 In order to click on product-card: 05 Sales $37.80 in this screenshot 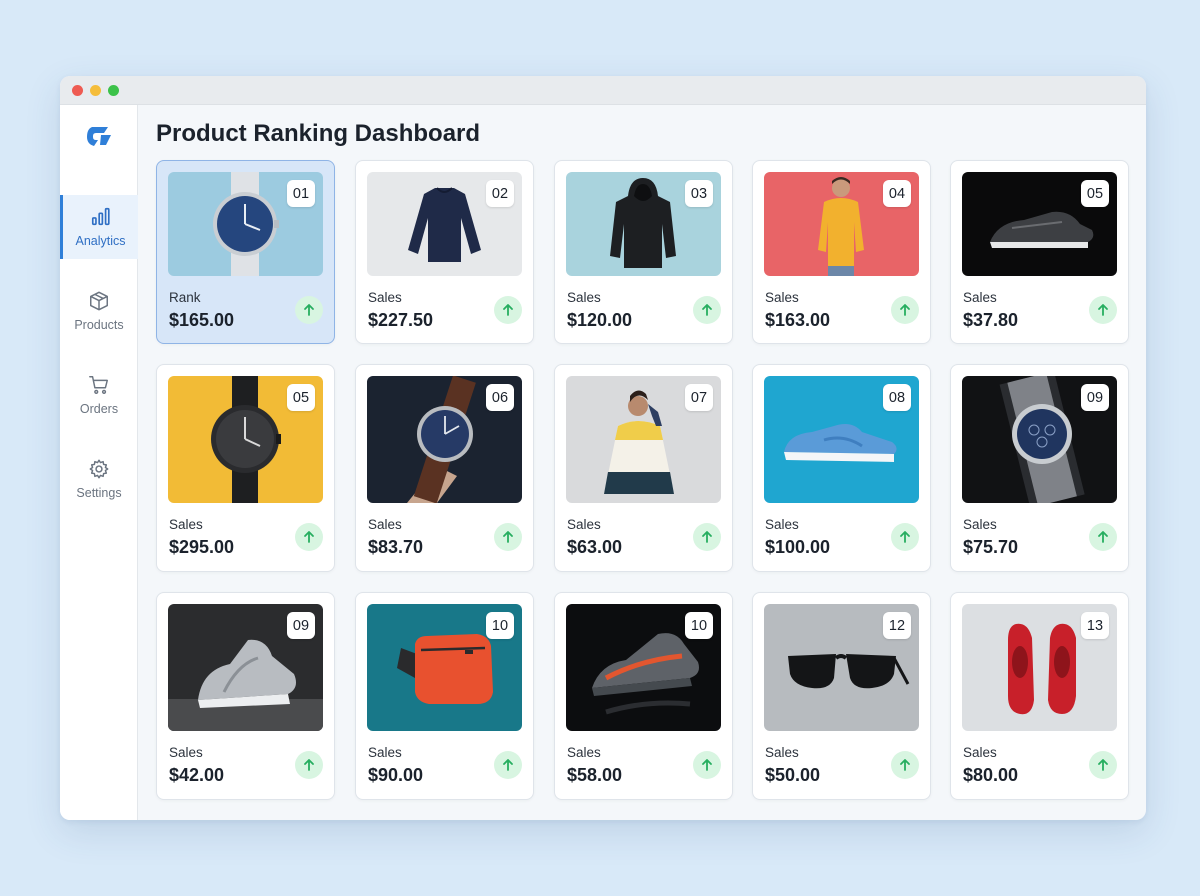, I will do `click(1039, 252)`.